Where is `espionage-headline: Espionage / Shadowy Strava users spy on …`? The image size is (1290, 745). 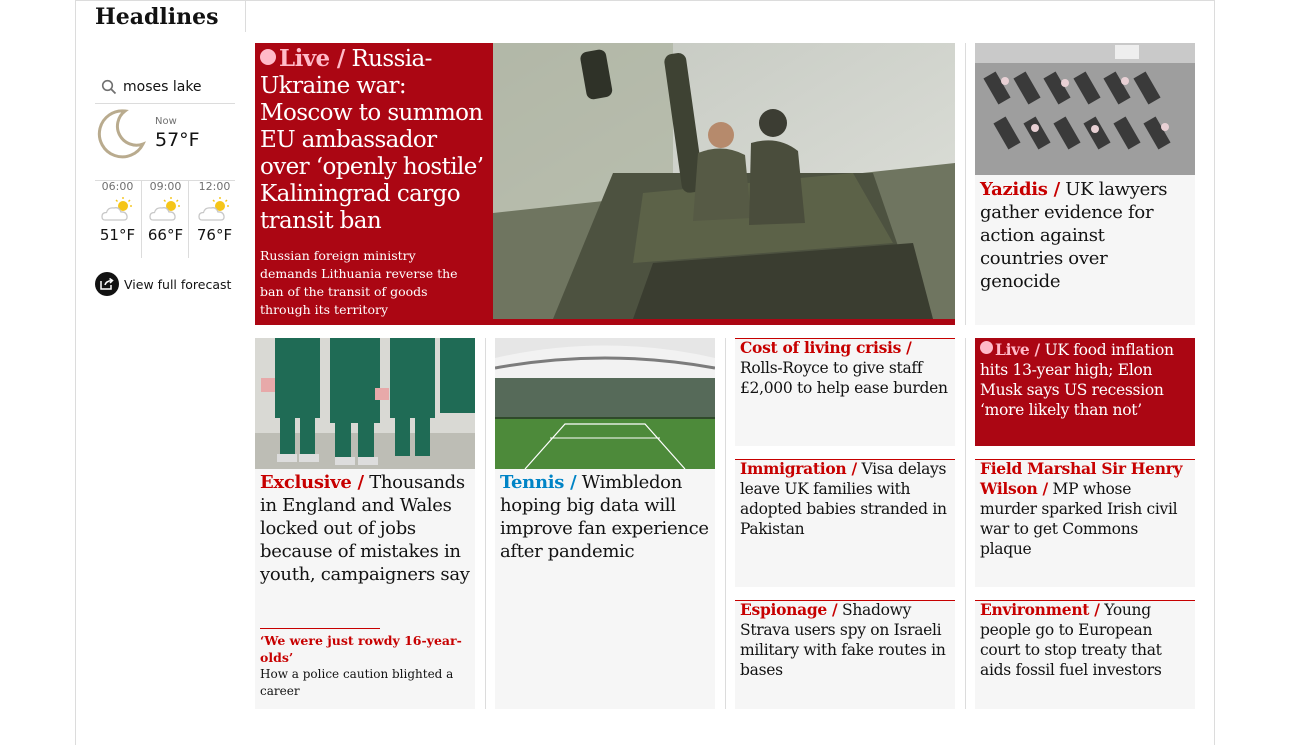
espionage-headline: Espionage / Shadowy Strava users spy on … is located at coordinates (845, 640).